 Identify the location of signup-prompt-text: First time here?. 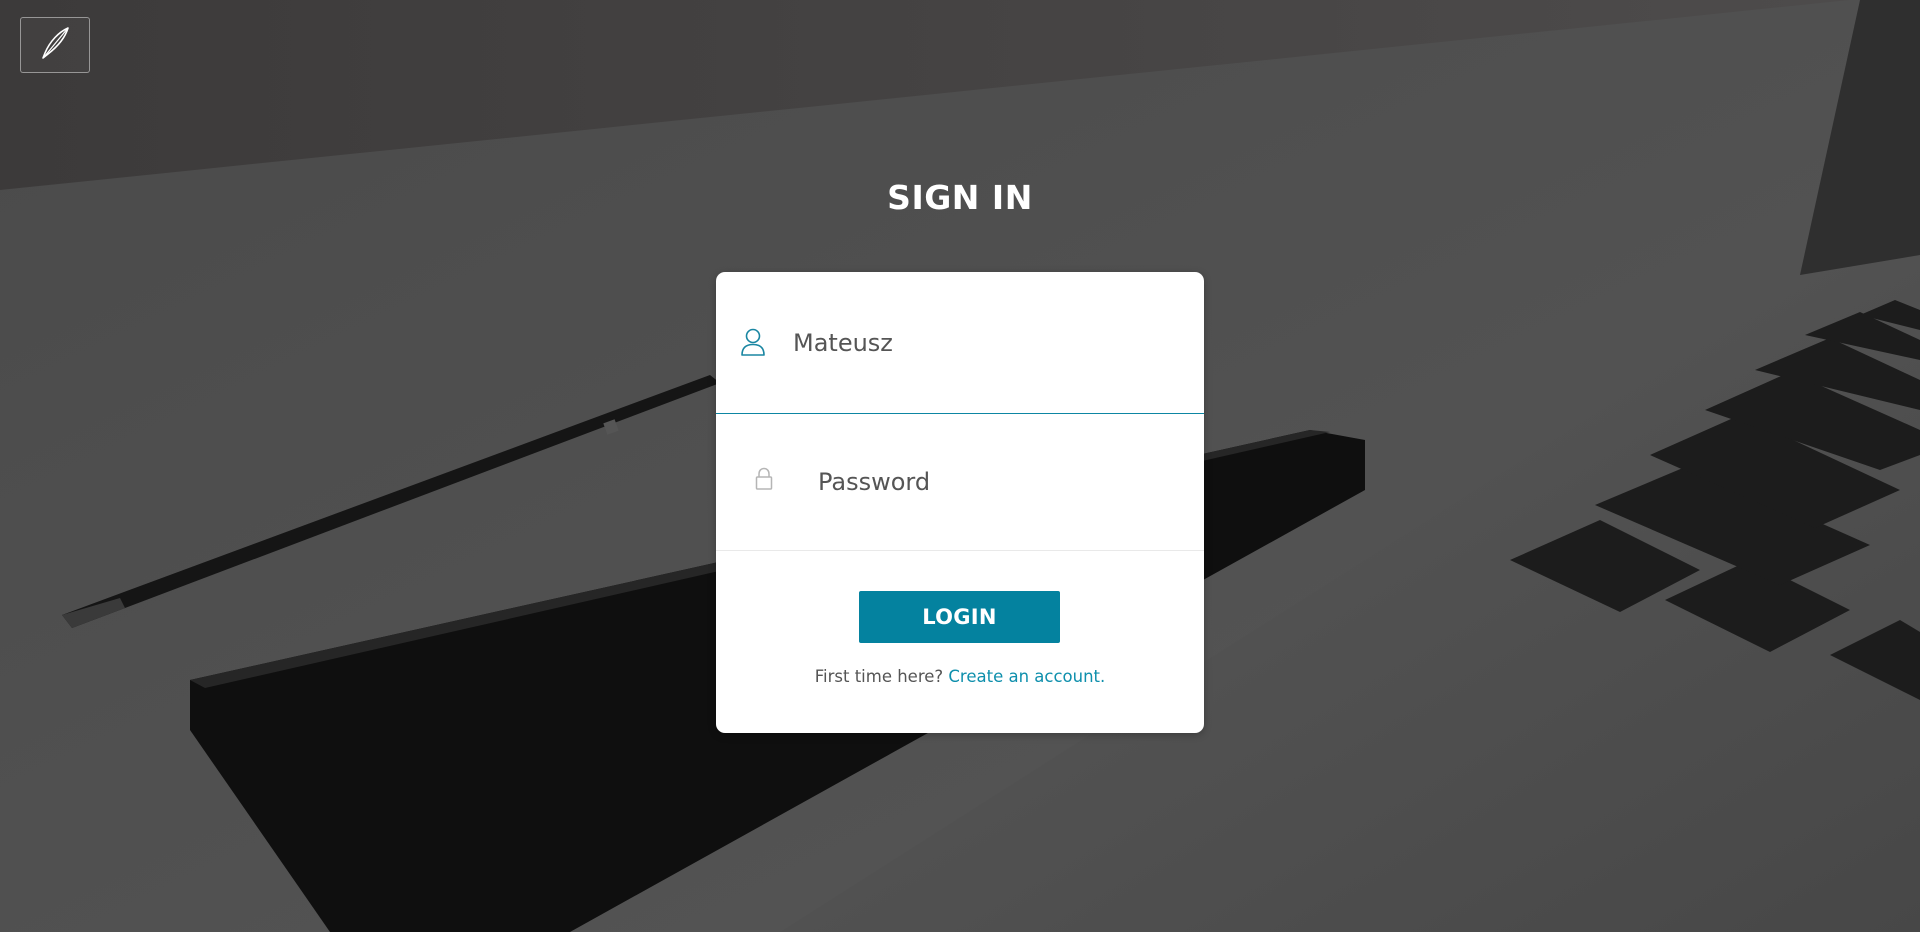
(879, 676).